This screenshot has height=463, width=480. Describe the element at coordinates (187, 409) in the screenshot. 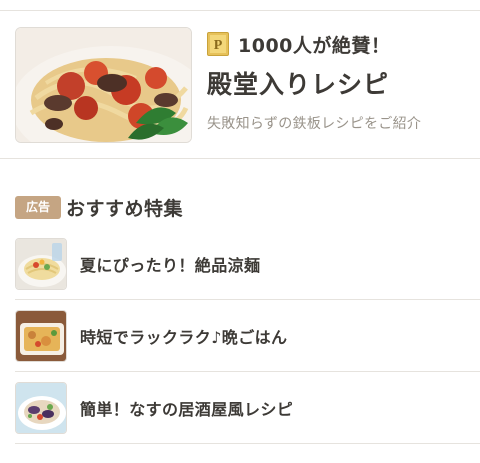

I see `feature-item-label: 簡単！なすの居酒屋風レシピ` at that location.